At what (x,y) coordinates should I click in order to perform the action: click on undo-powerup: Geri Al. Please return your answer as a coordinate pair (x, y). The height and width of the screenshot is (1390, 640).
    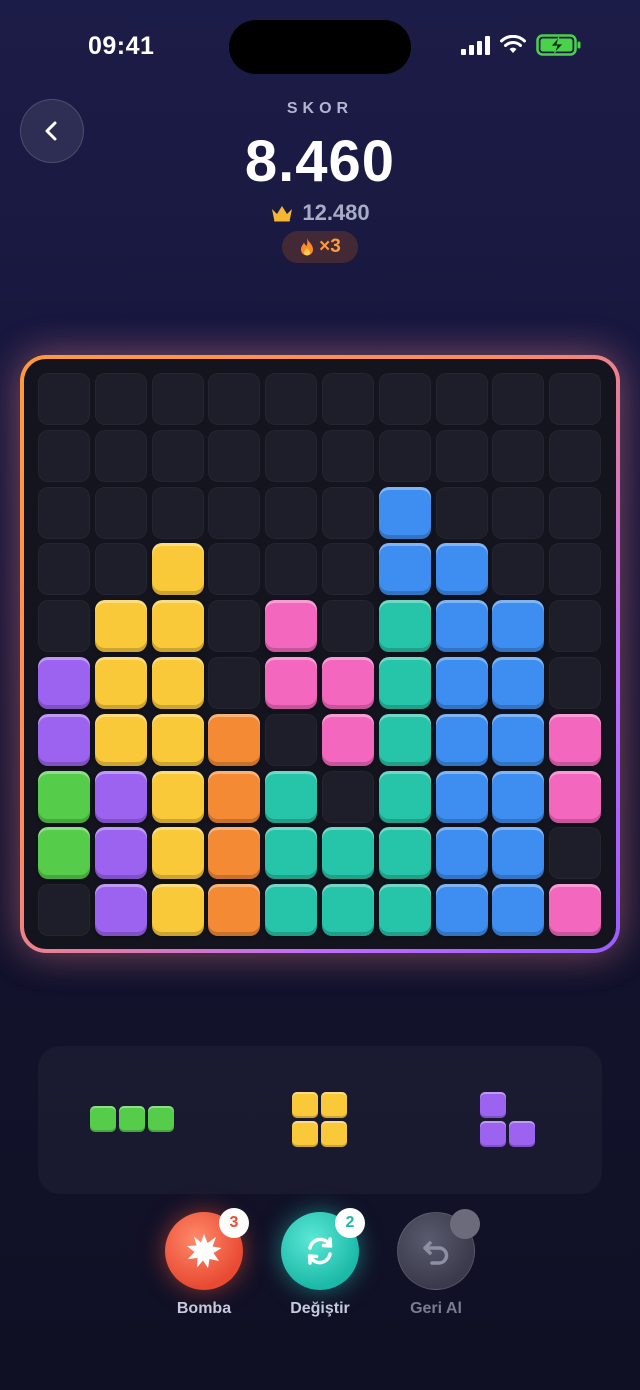
    Looking at the image, I should click on (438, 1263).